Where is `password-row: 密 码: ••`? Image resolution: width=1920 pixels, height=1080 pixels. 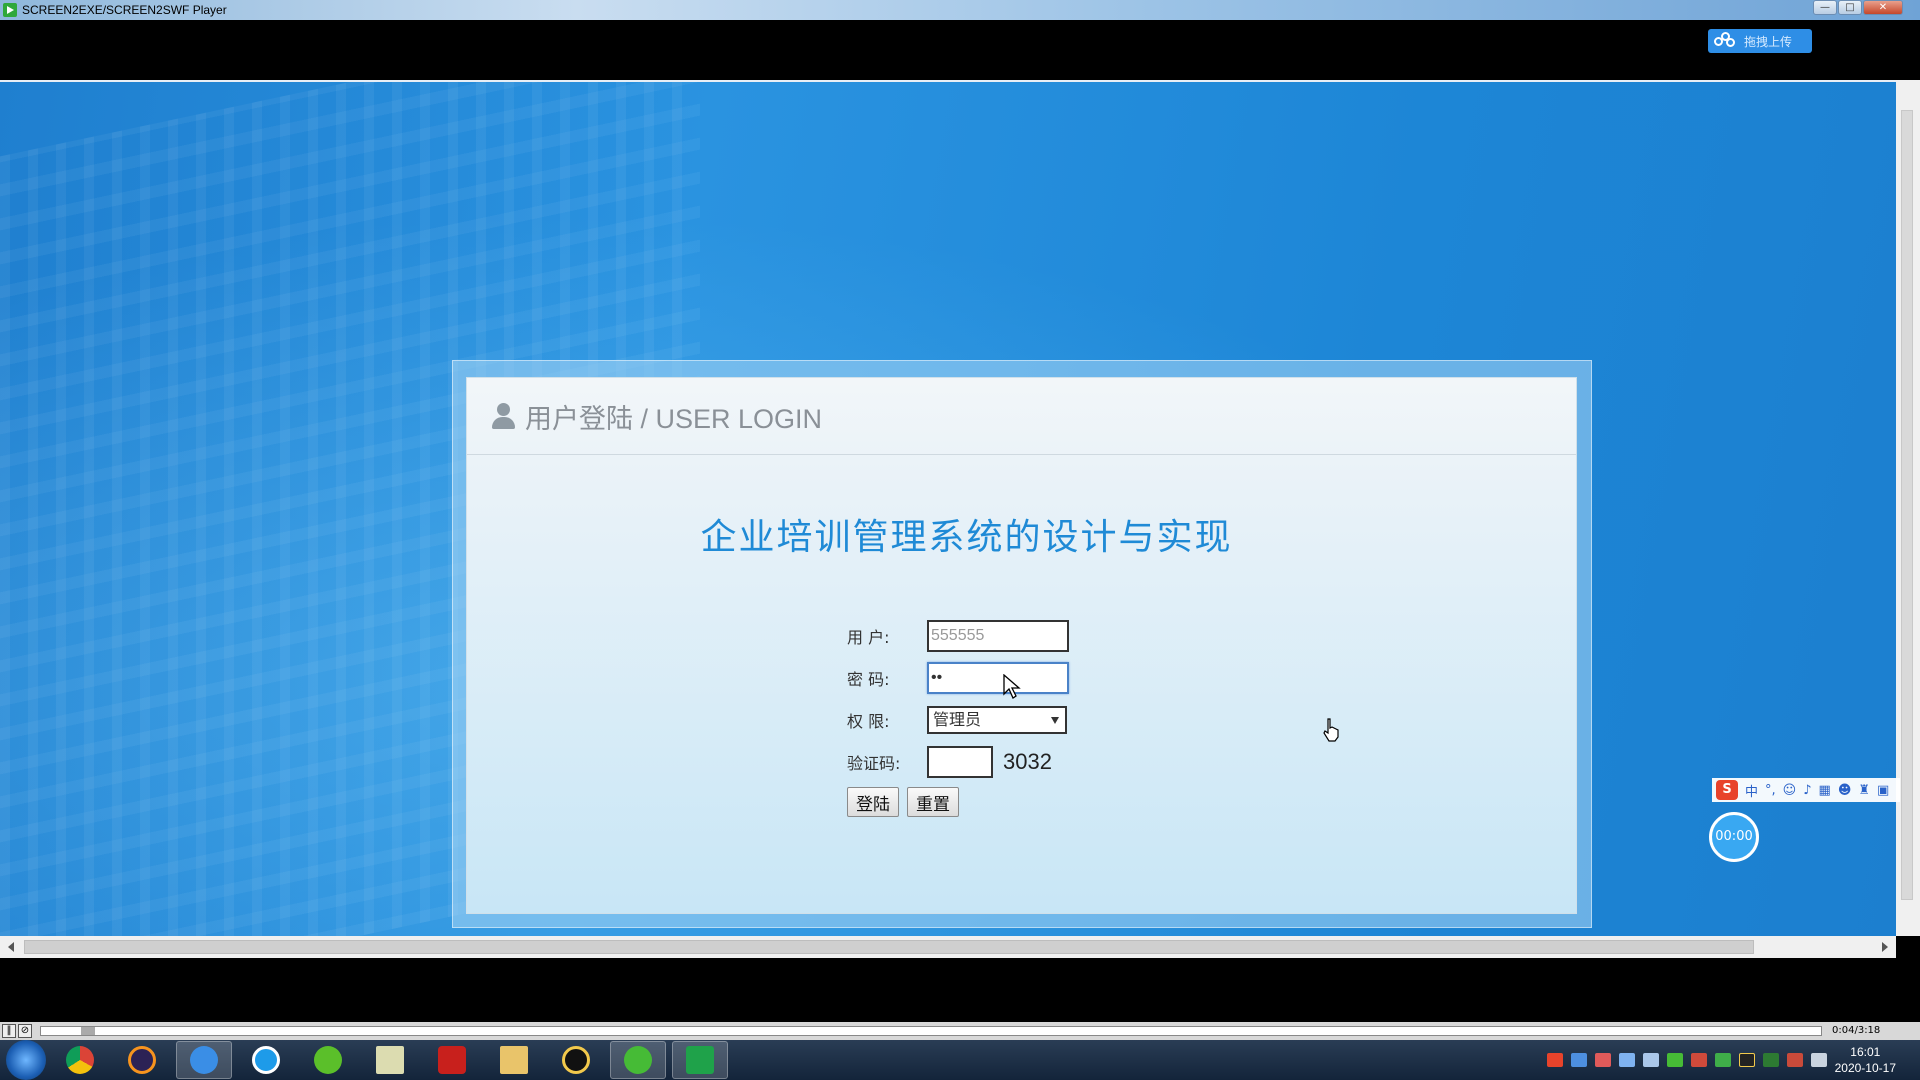 password-row: 密 码: •• is located at coordinates (958, 678).